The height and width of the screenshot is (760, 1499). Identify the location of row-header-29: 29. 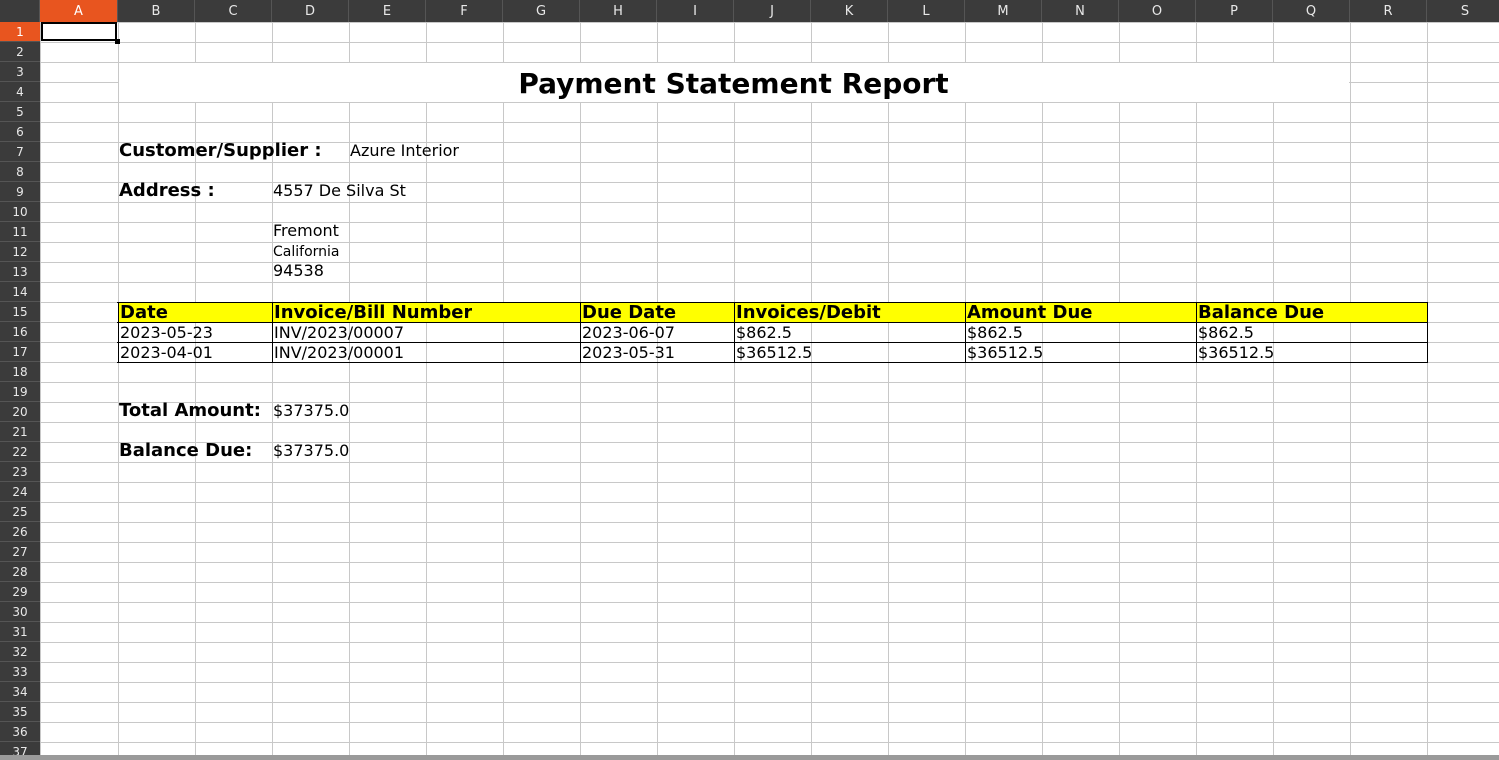
(20, 592).